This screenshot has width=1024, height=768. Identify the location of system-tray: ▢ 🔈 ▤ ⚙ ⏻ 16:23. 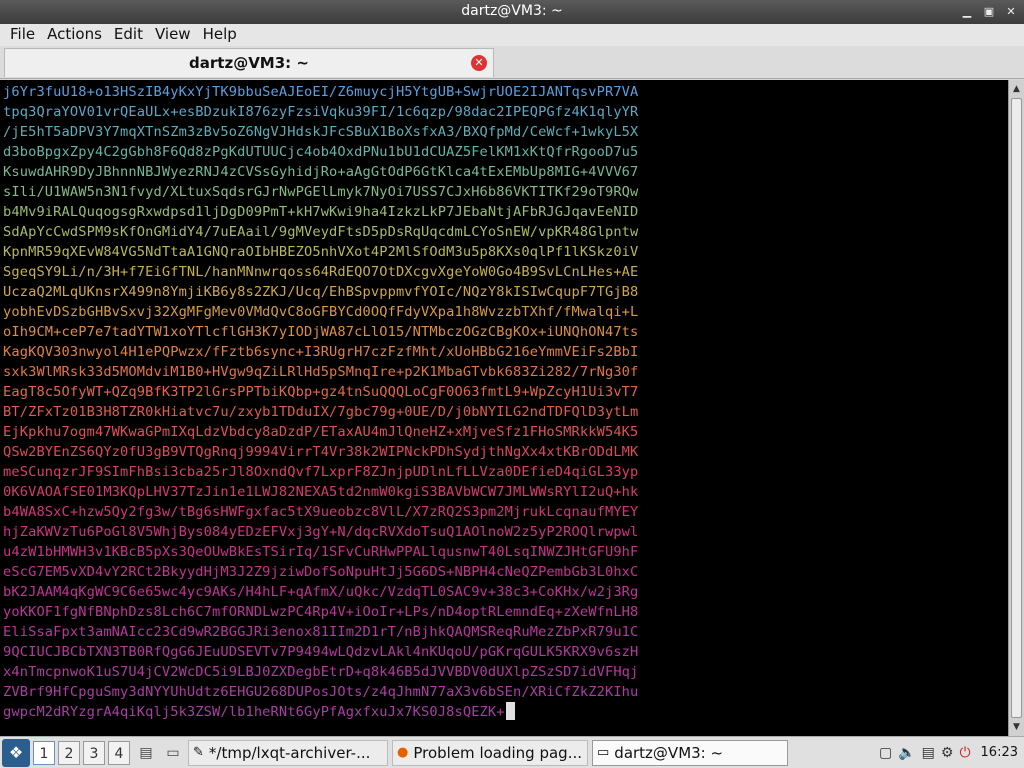
(951, 753).